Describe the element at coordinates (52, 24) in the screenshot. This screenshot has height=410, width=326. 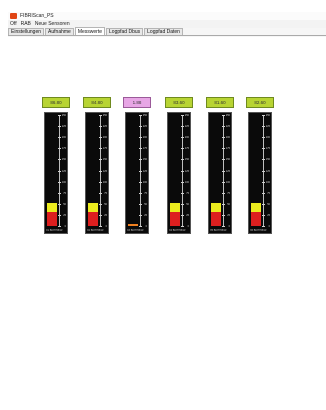
I see `menu-item-neue-sensoren: Neue Sensoren` at that location.